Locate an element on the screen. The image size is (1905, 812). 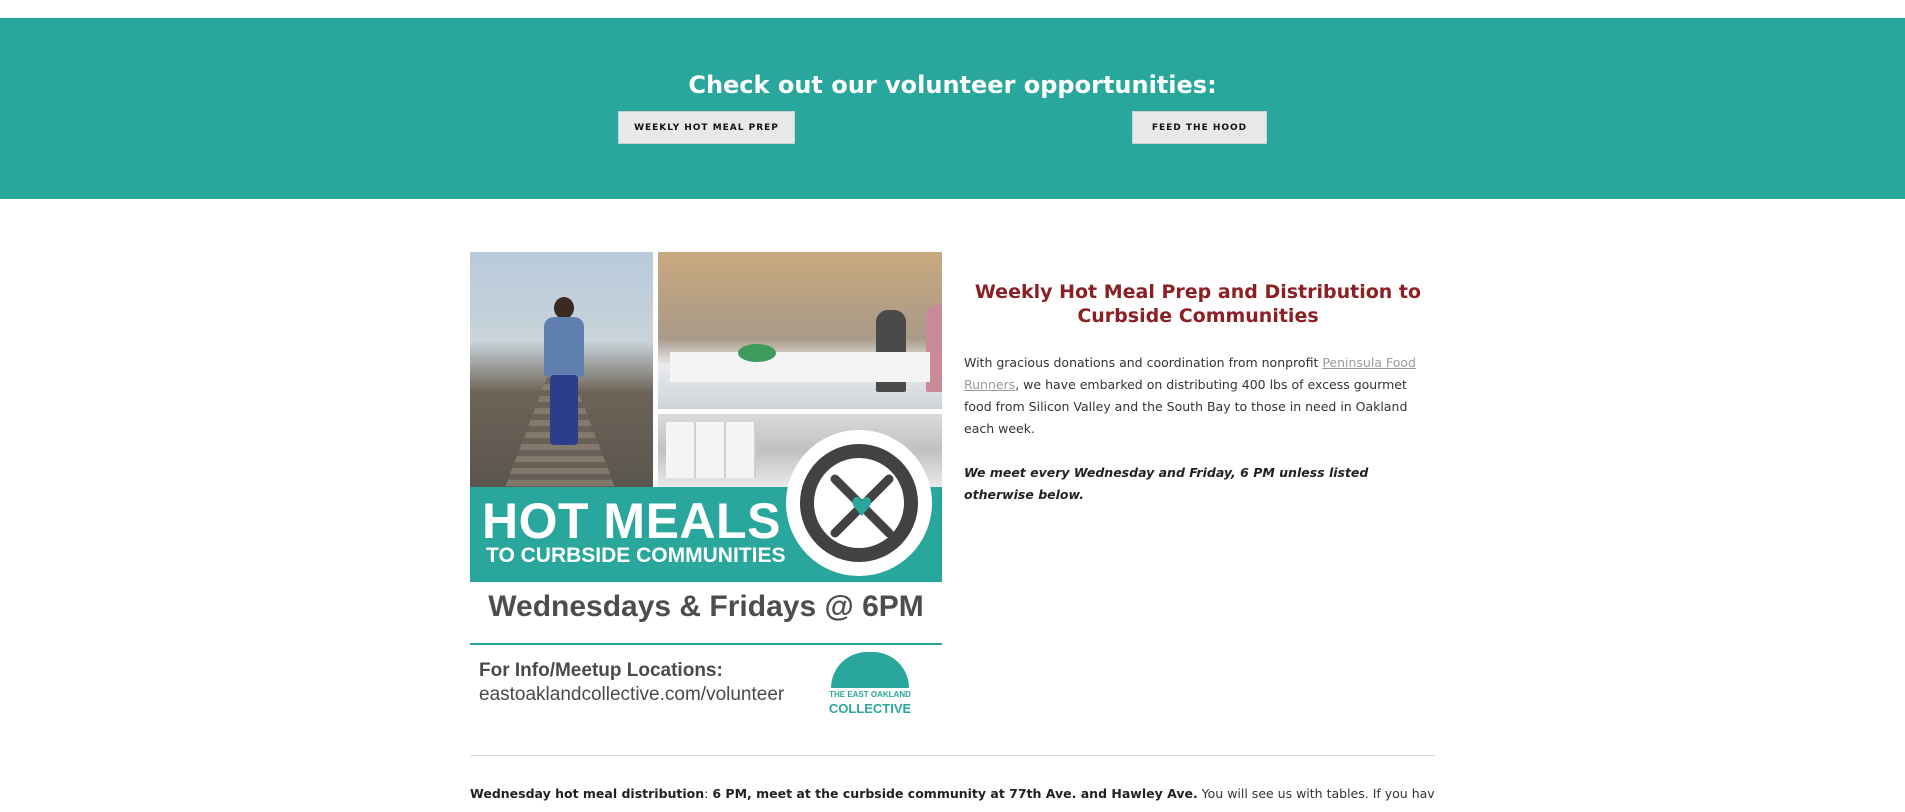
bridge-tree-icon is located at coordinates (870, 670).